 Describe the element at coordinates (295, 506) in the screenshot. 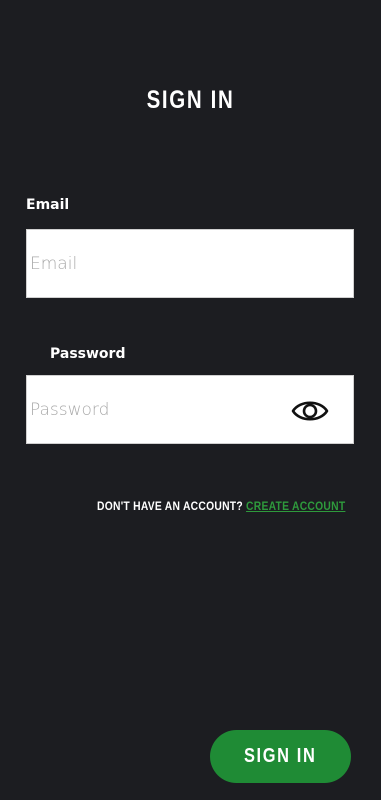

I see `create-account-link: CREATE ACCOUNT` at that location.